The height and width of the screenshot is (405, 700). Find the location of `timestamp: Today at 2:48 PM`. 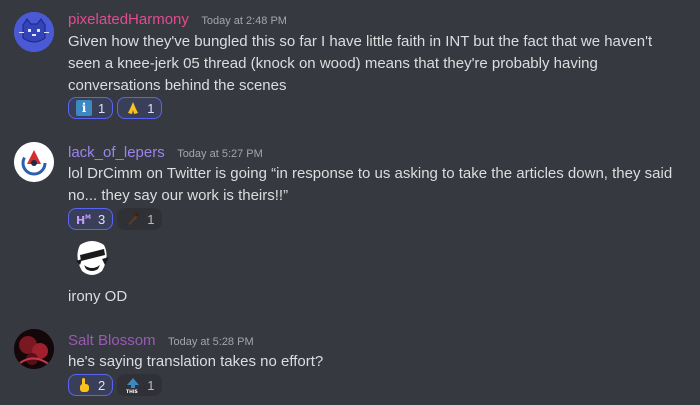

timestamp: Today at 2:48 PM is located at coordinates (244, 21).